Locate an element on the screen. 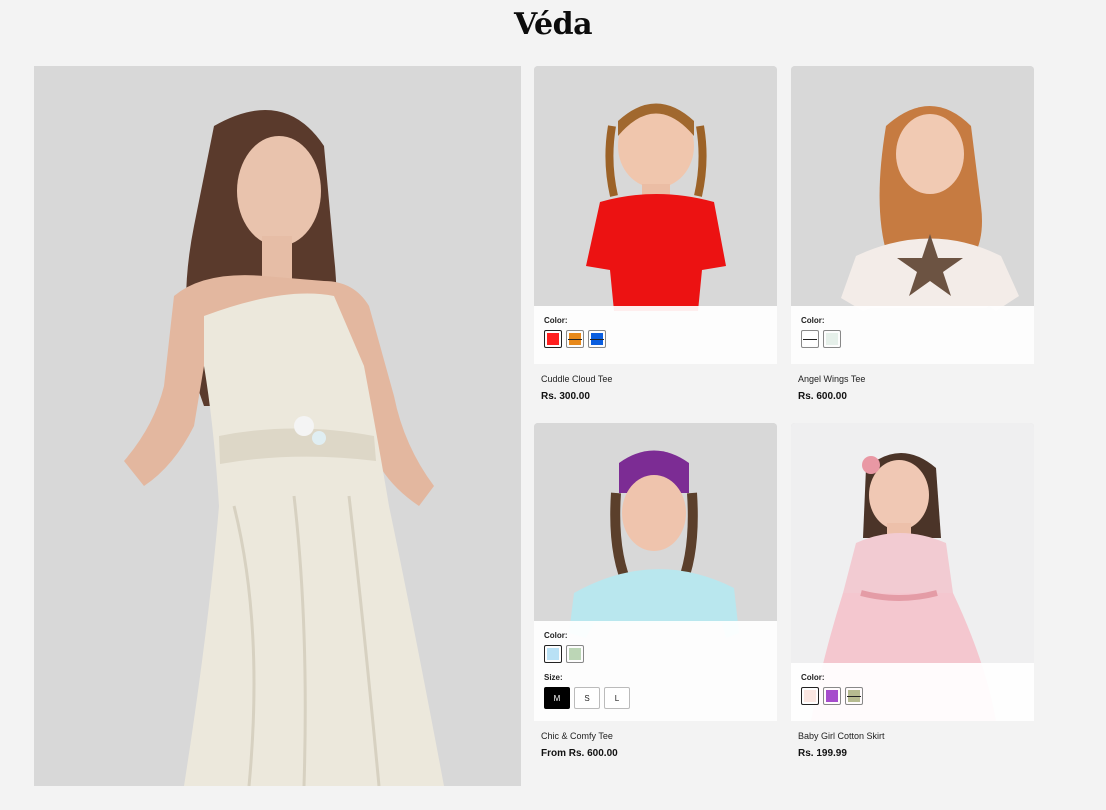 The height and width of the screenshot is (810, 1106). size-options: M S L is located at coordinates (655, 698).